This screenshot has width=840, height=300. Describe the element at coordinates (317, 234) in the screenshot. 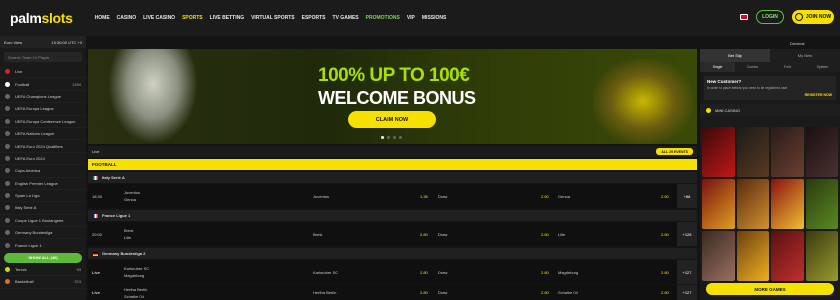

I see `odd-label-home: Brest` at that location.